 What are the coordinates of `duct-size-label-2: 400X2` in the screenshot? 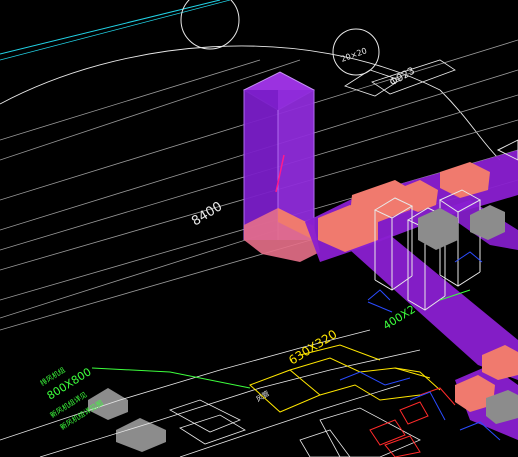 It's located at (399, 318).